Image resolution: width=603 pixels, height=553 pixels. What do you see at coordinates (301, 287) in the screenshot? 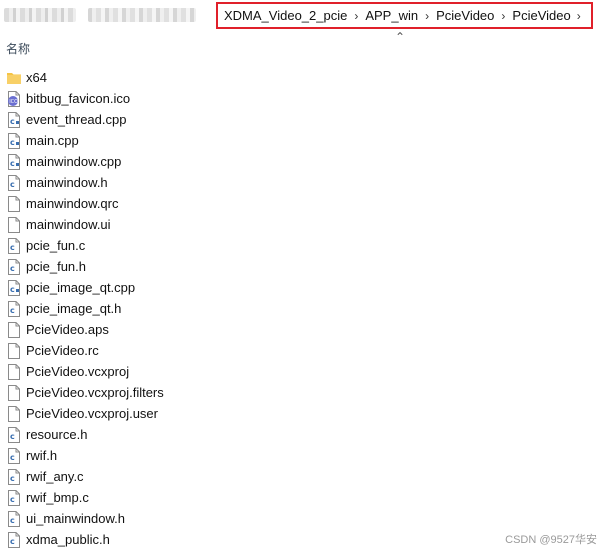
I see `list-item: c pcie_image_qt.cpp` at bounding box center [301, 287].